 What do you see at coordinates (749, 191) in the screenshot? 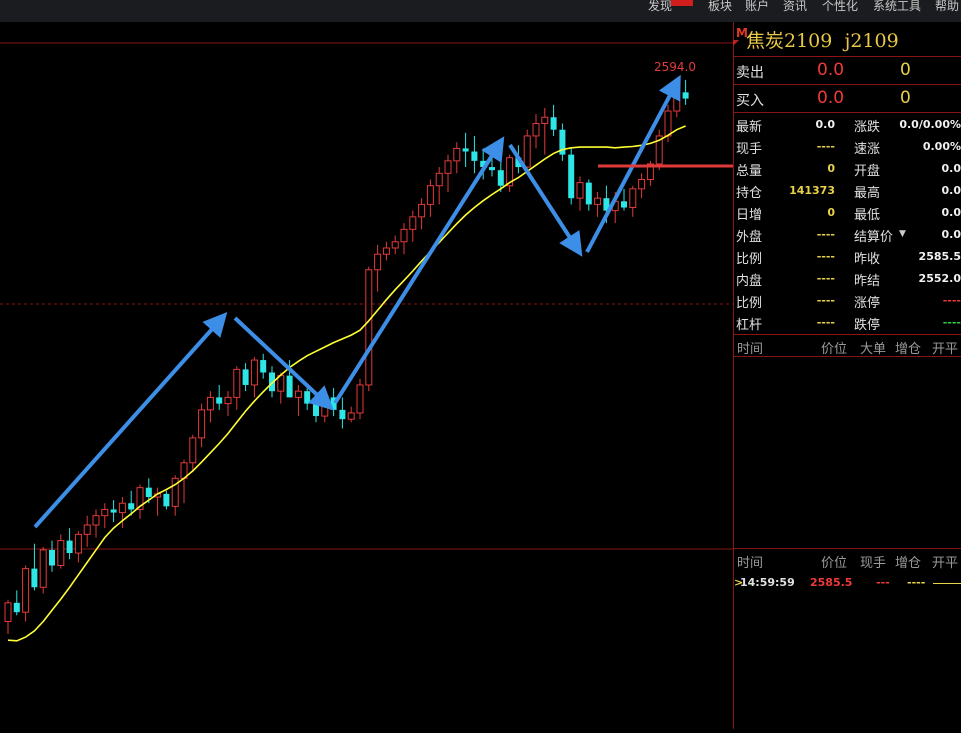
I see `quote-label: 持仓` at bounding box center [749, 191].